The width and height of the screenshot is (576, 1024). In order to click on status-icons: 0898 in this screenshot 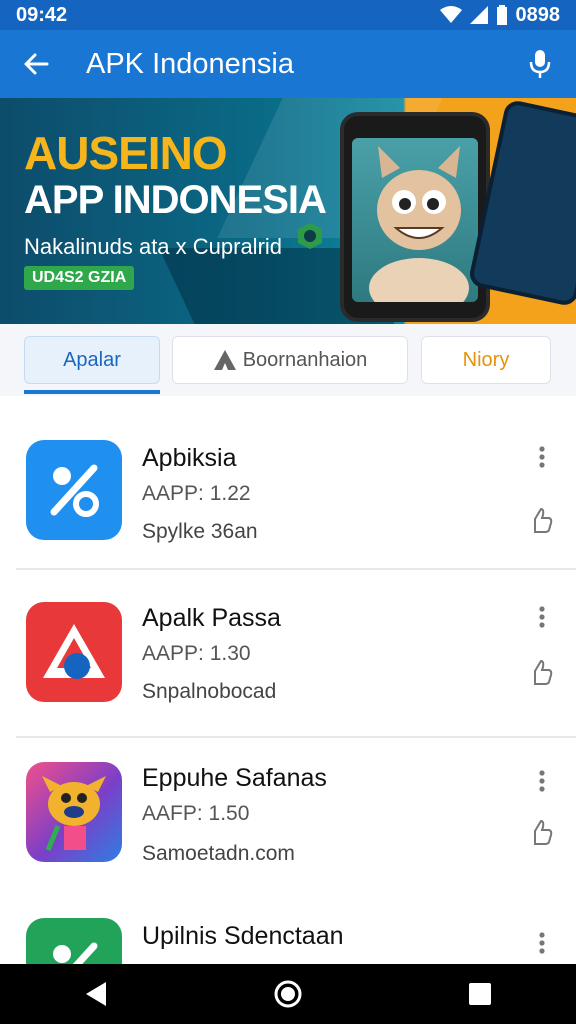, I will do `click(500, 15)`.